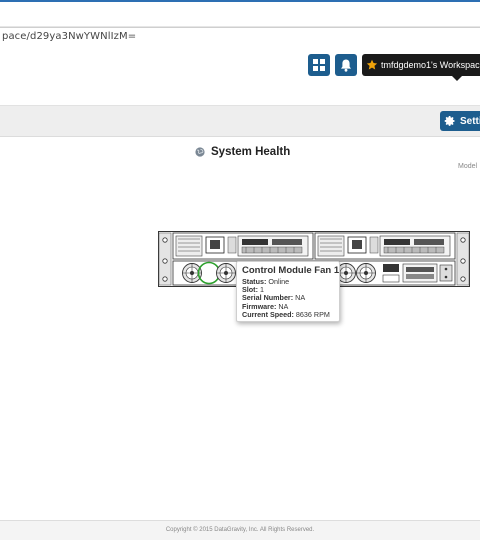  What do you see at coordinates (468, 166) in the screenshot?
I see `model-label: Model` at bounding box center [468, 166].